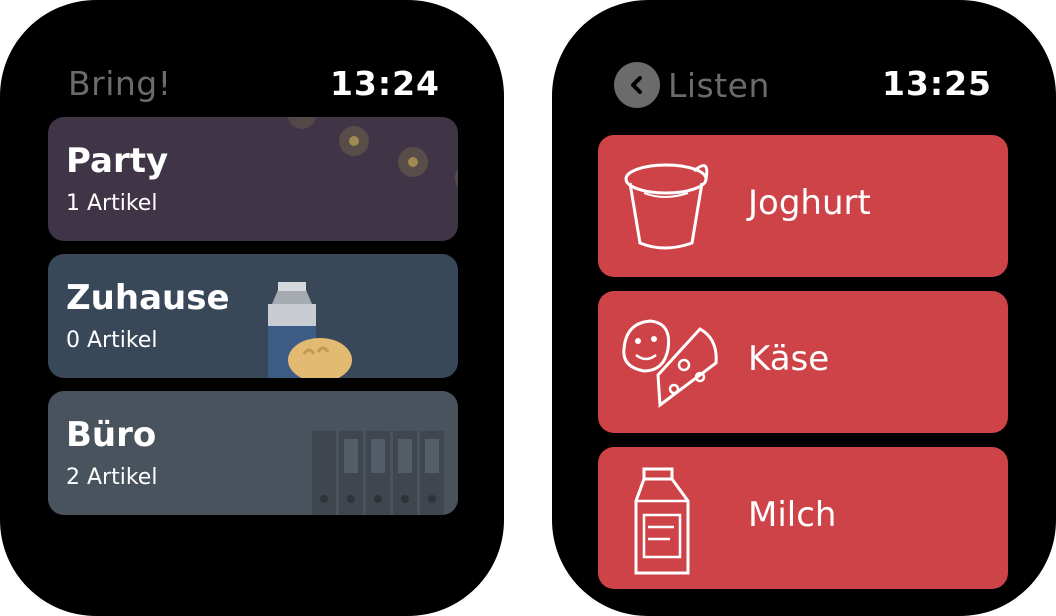  Describe the element at coordinates (253, 179) in the screenshot. I see `list-card-party: Party 1 Artikel` at that location.